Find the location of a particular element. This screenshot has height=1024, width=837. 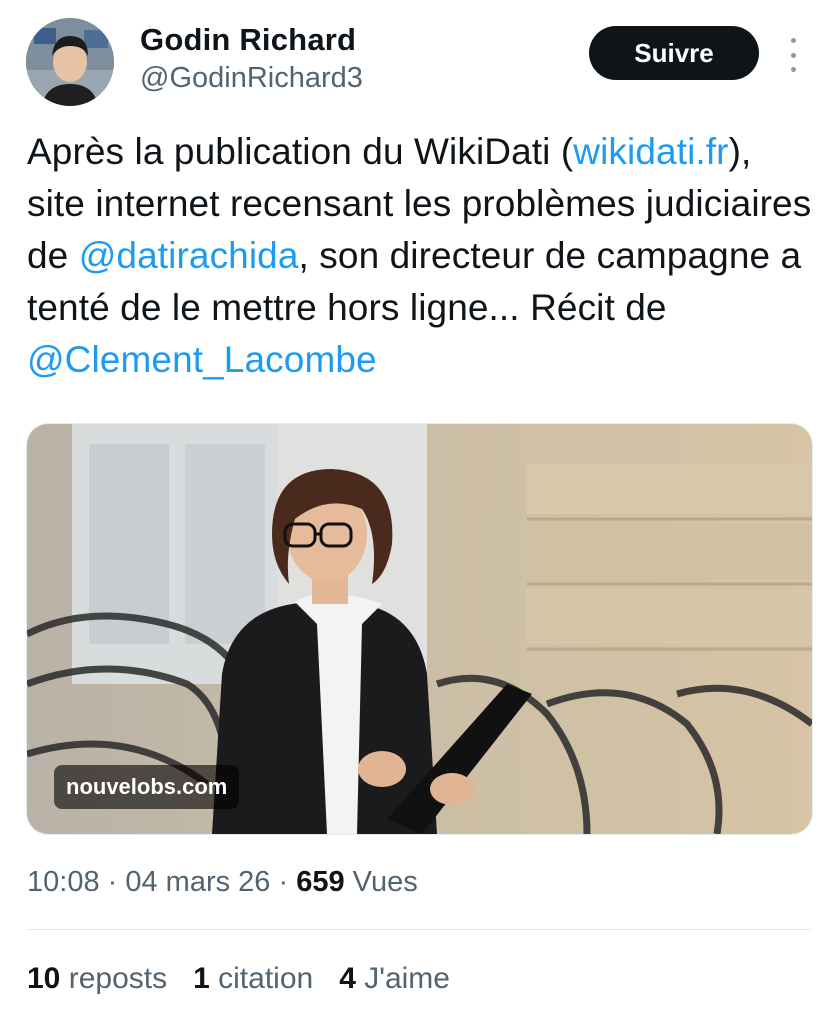

tweet-date: 04 mars 26 is located at coordinates (197, 882).